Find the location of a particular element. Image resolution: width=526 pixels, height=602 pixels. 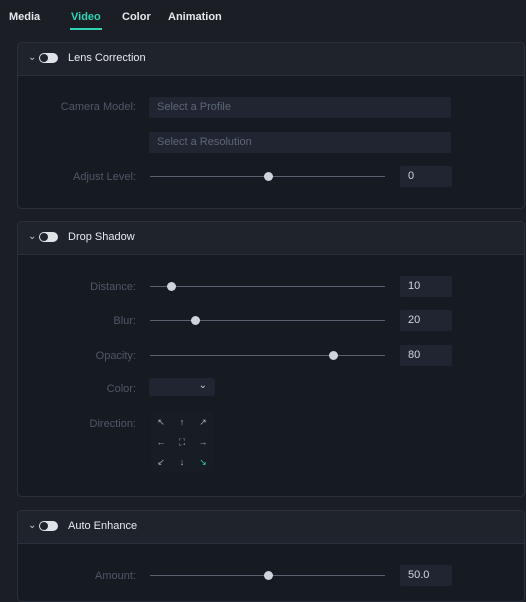

lens-correction-toggle is located at coordinates (48, 58).